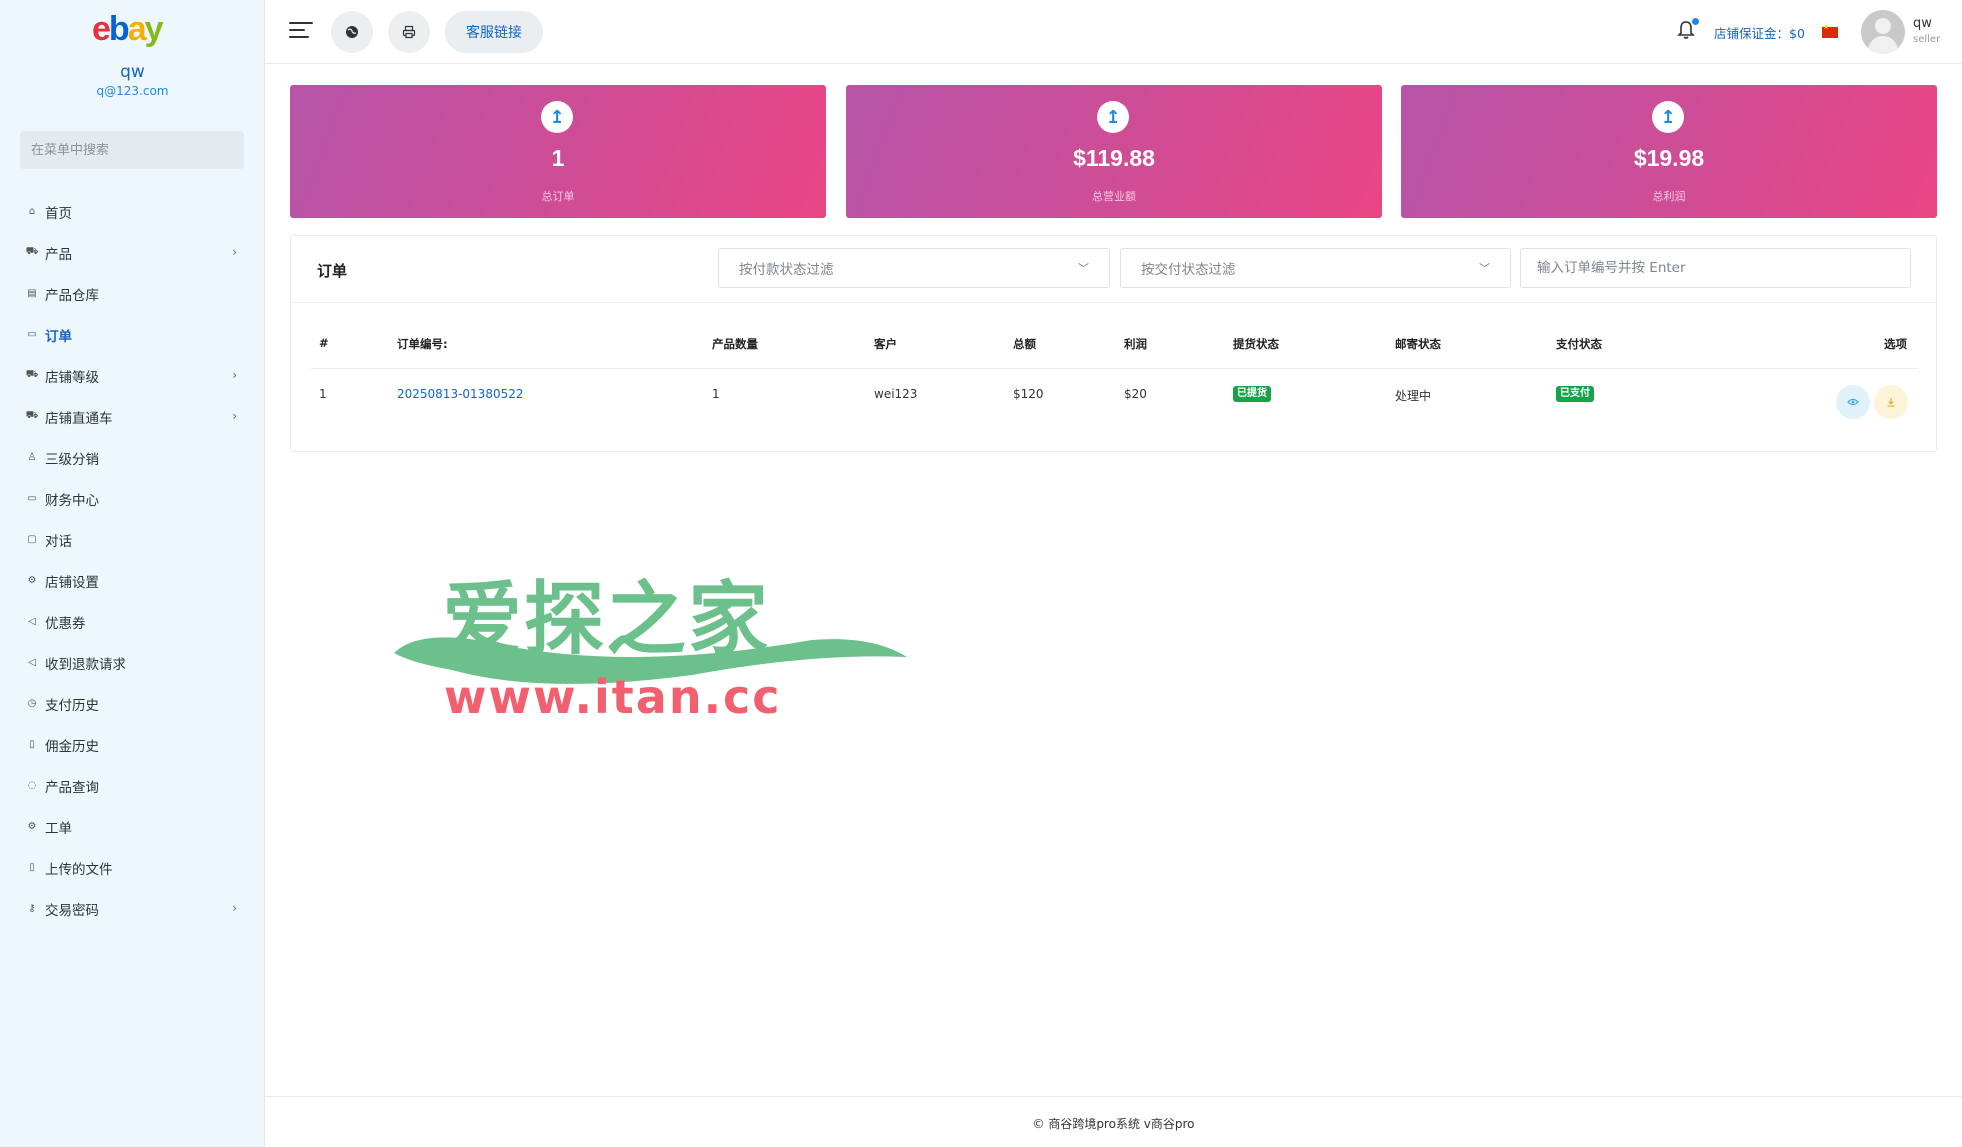 This screenshot has height=1147, width=1962. I want to click on eye-icon, so click(1853, 402).